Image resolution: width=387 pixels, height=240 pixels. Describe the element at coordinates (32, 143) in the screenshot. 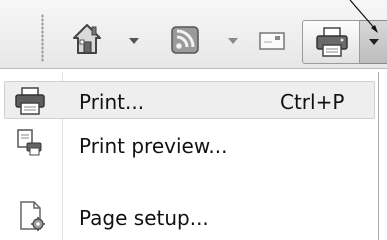

I see `print-preview-icon` at that location.